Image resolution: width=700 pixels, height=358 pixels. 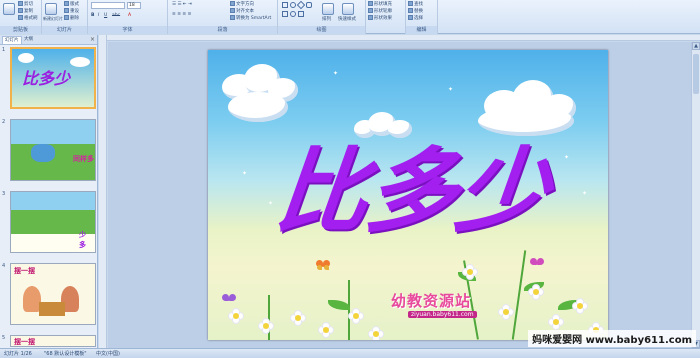 What do you see at coordinates (105, 16) in the screenshot?
I see `underline-button: U` at bounding box center [105, 16].